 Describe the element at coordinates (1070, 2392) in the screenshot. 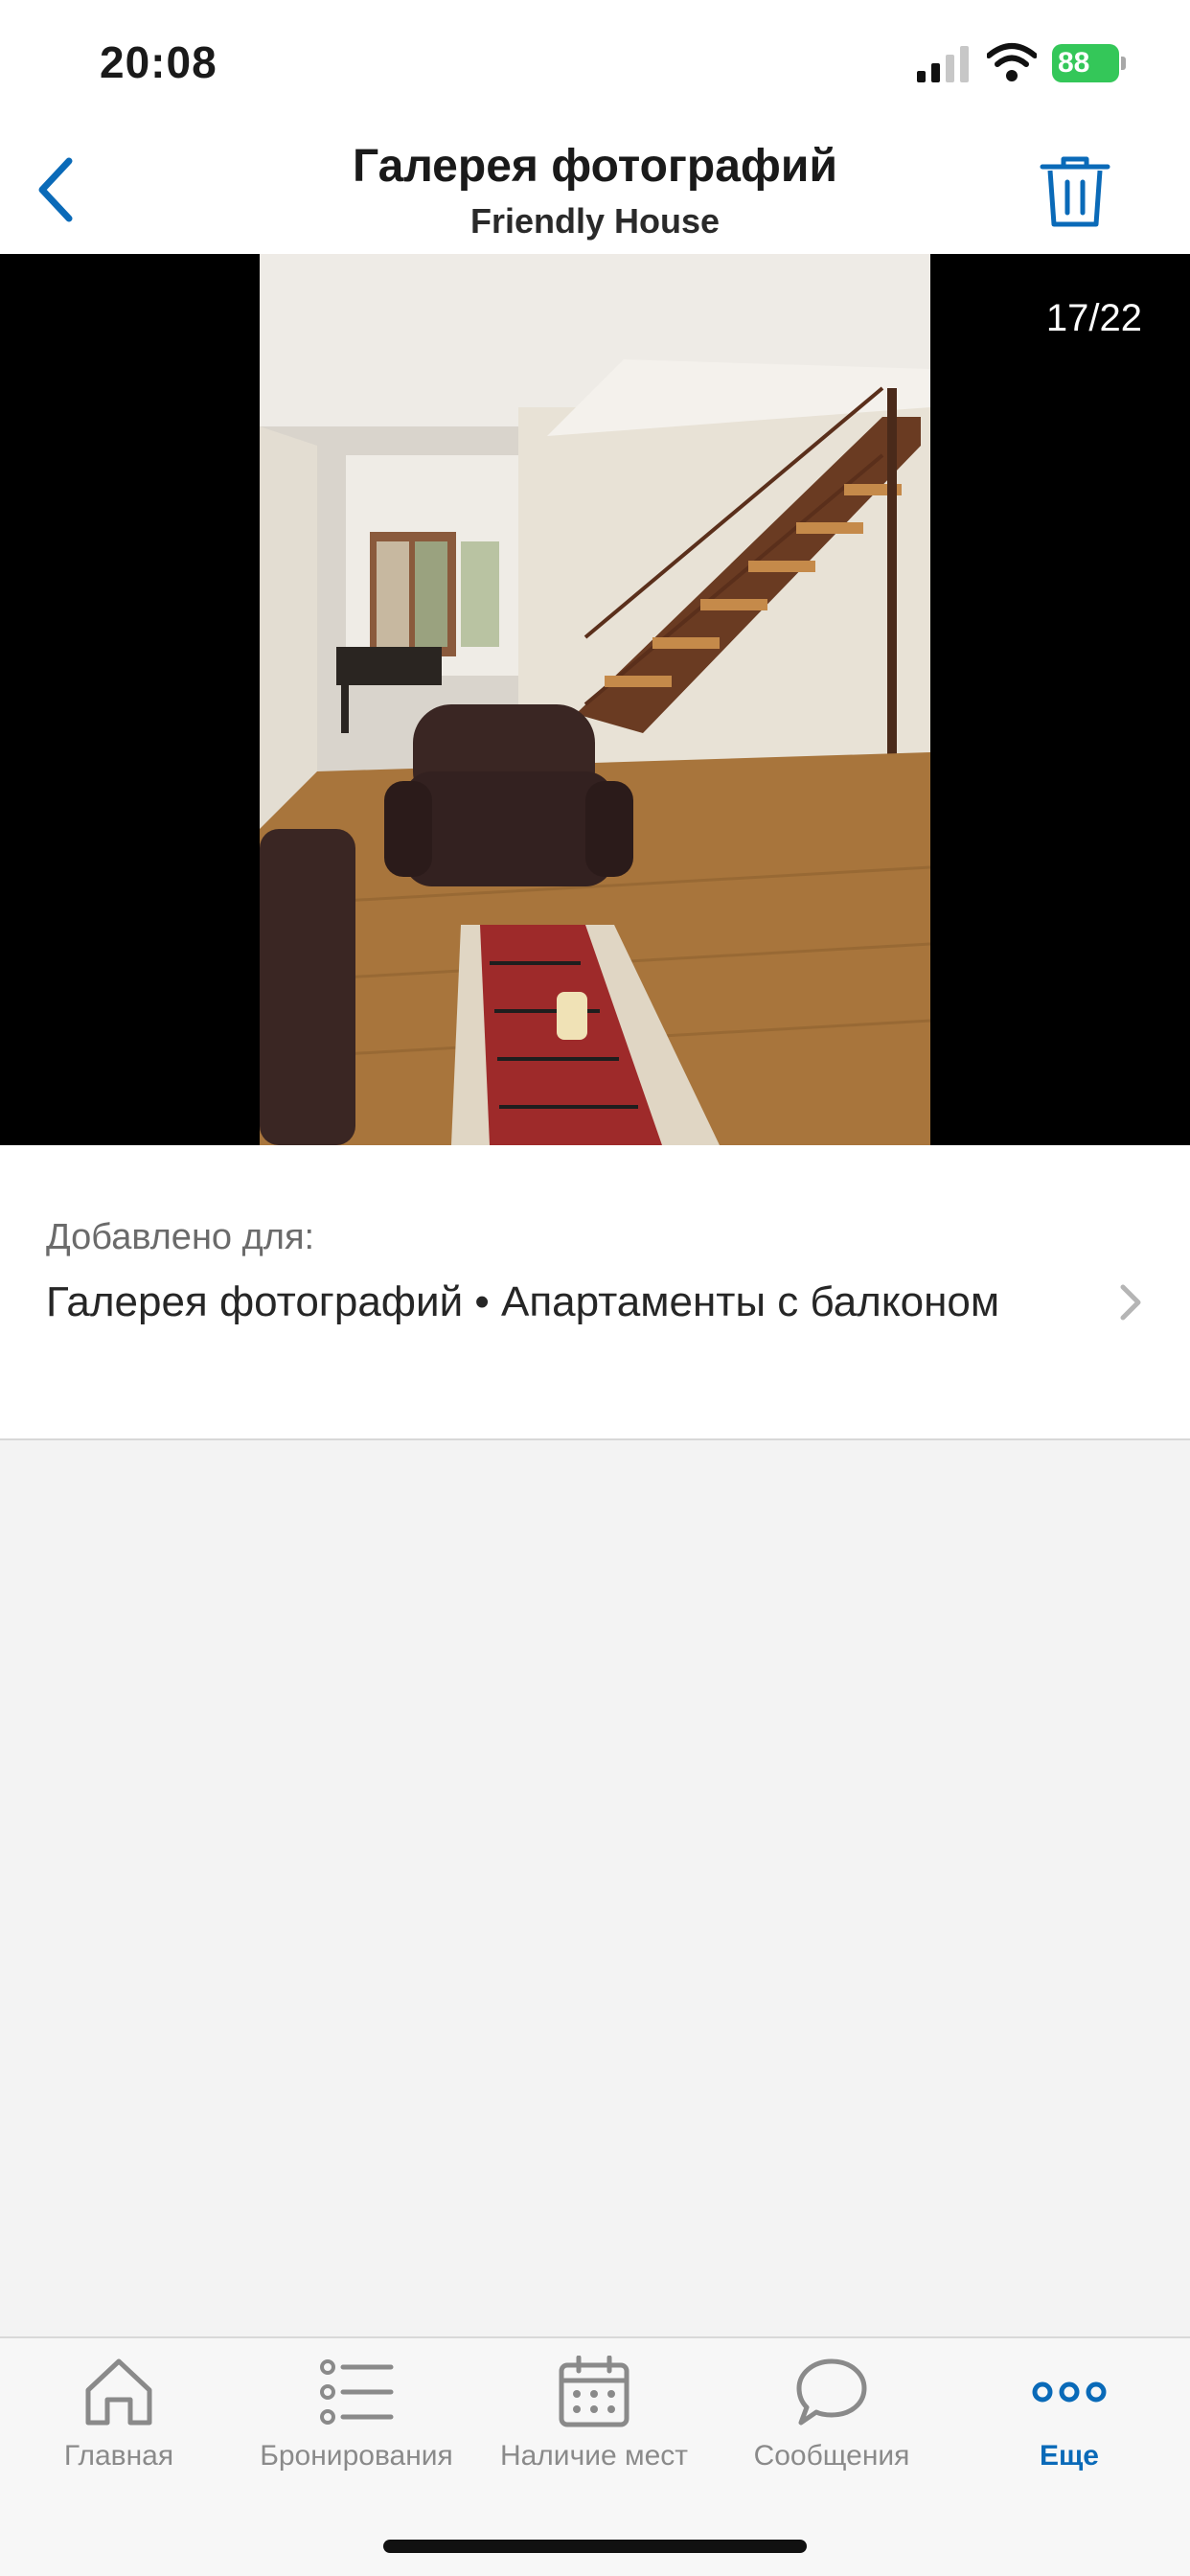

I see `more-icon` at that location.